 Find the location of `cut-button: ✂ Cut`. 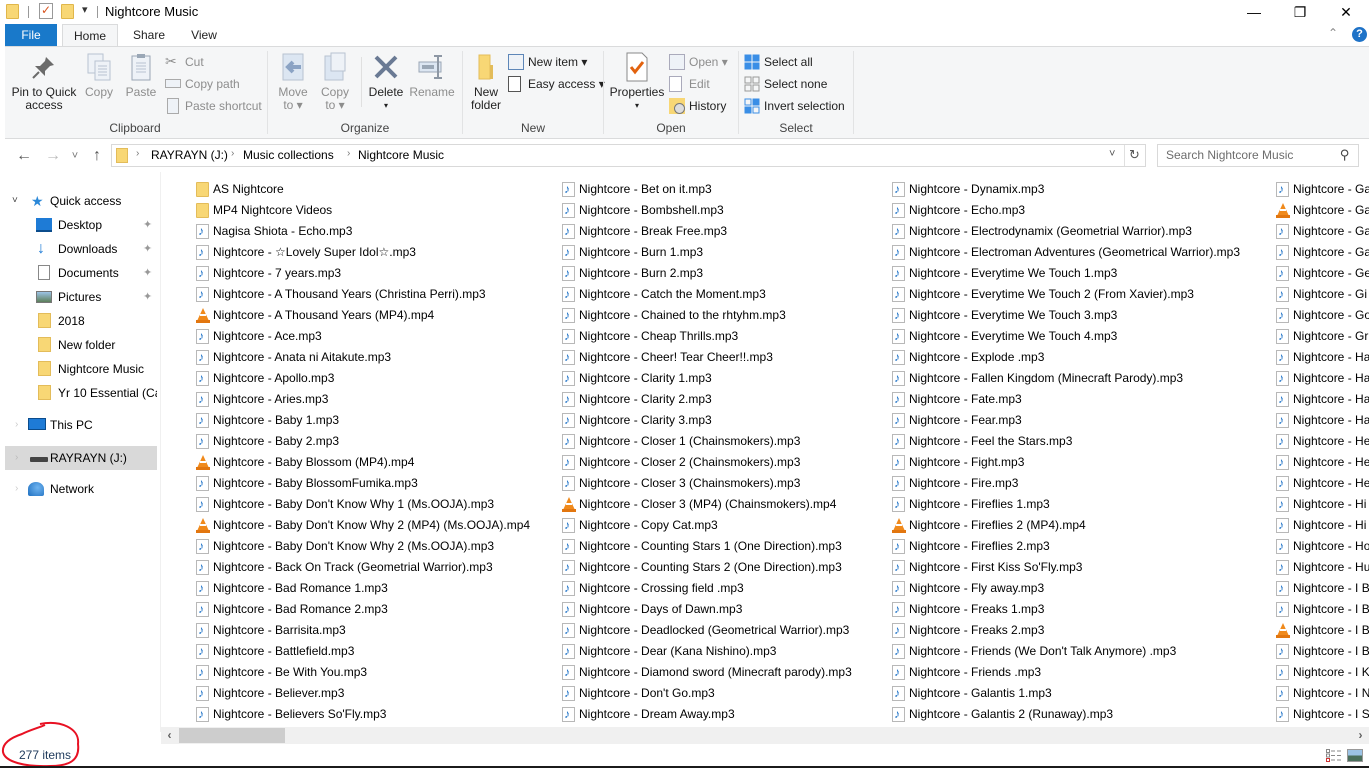

cut-button: ✂ Cut is located at coordinates (184, 62).